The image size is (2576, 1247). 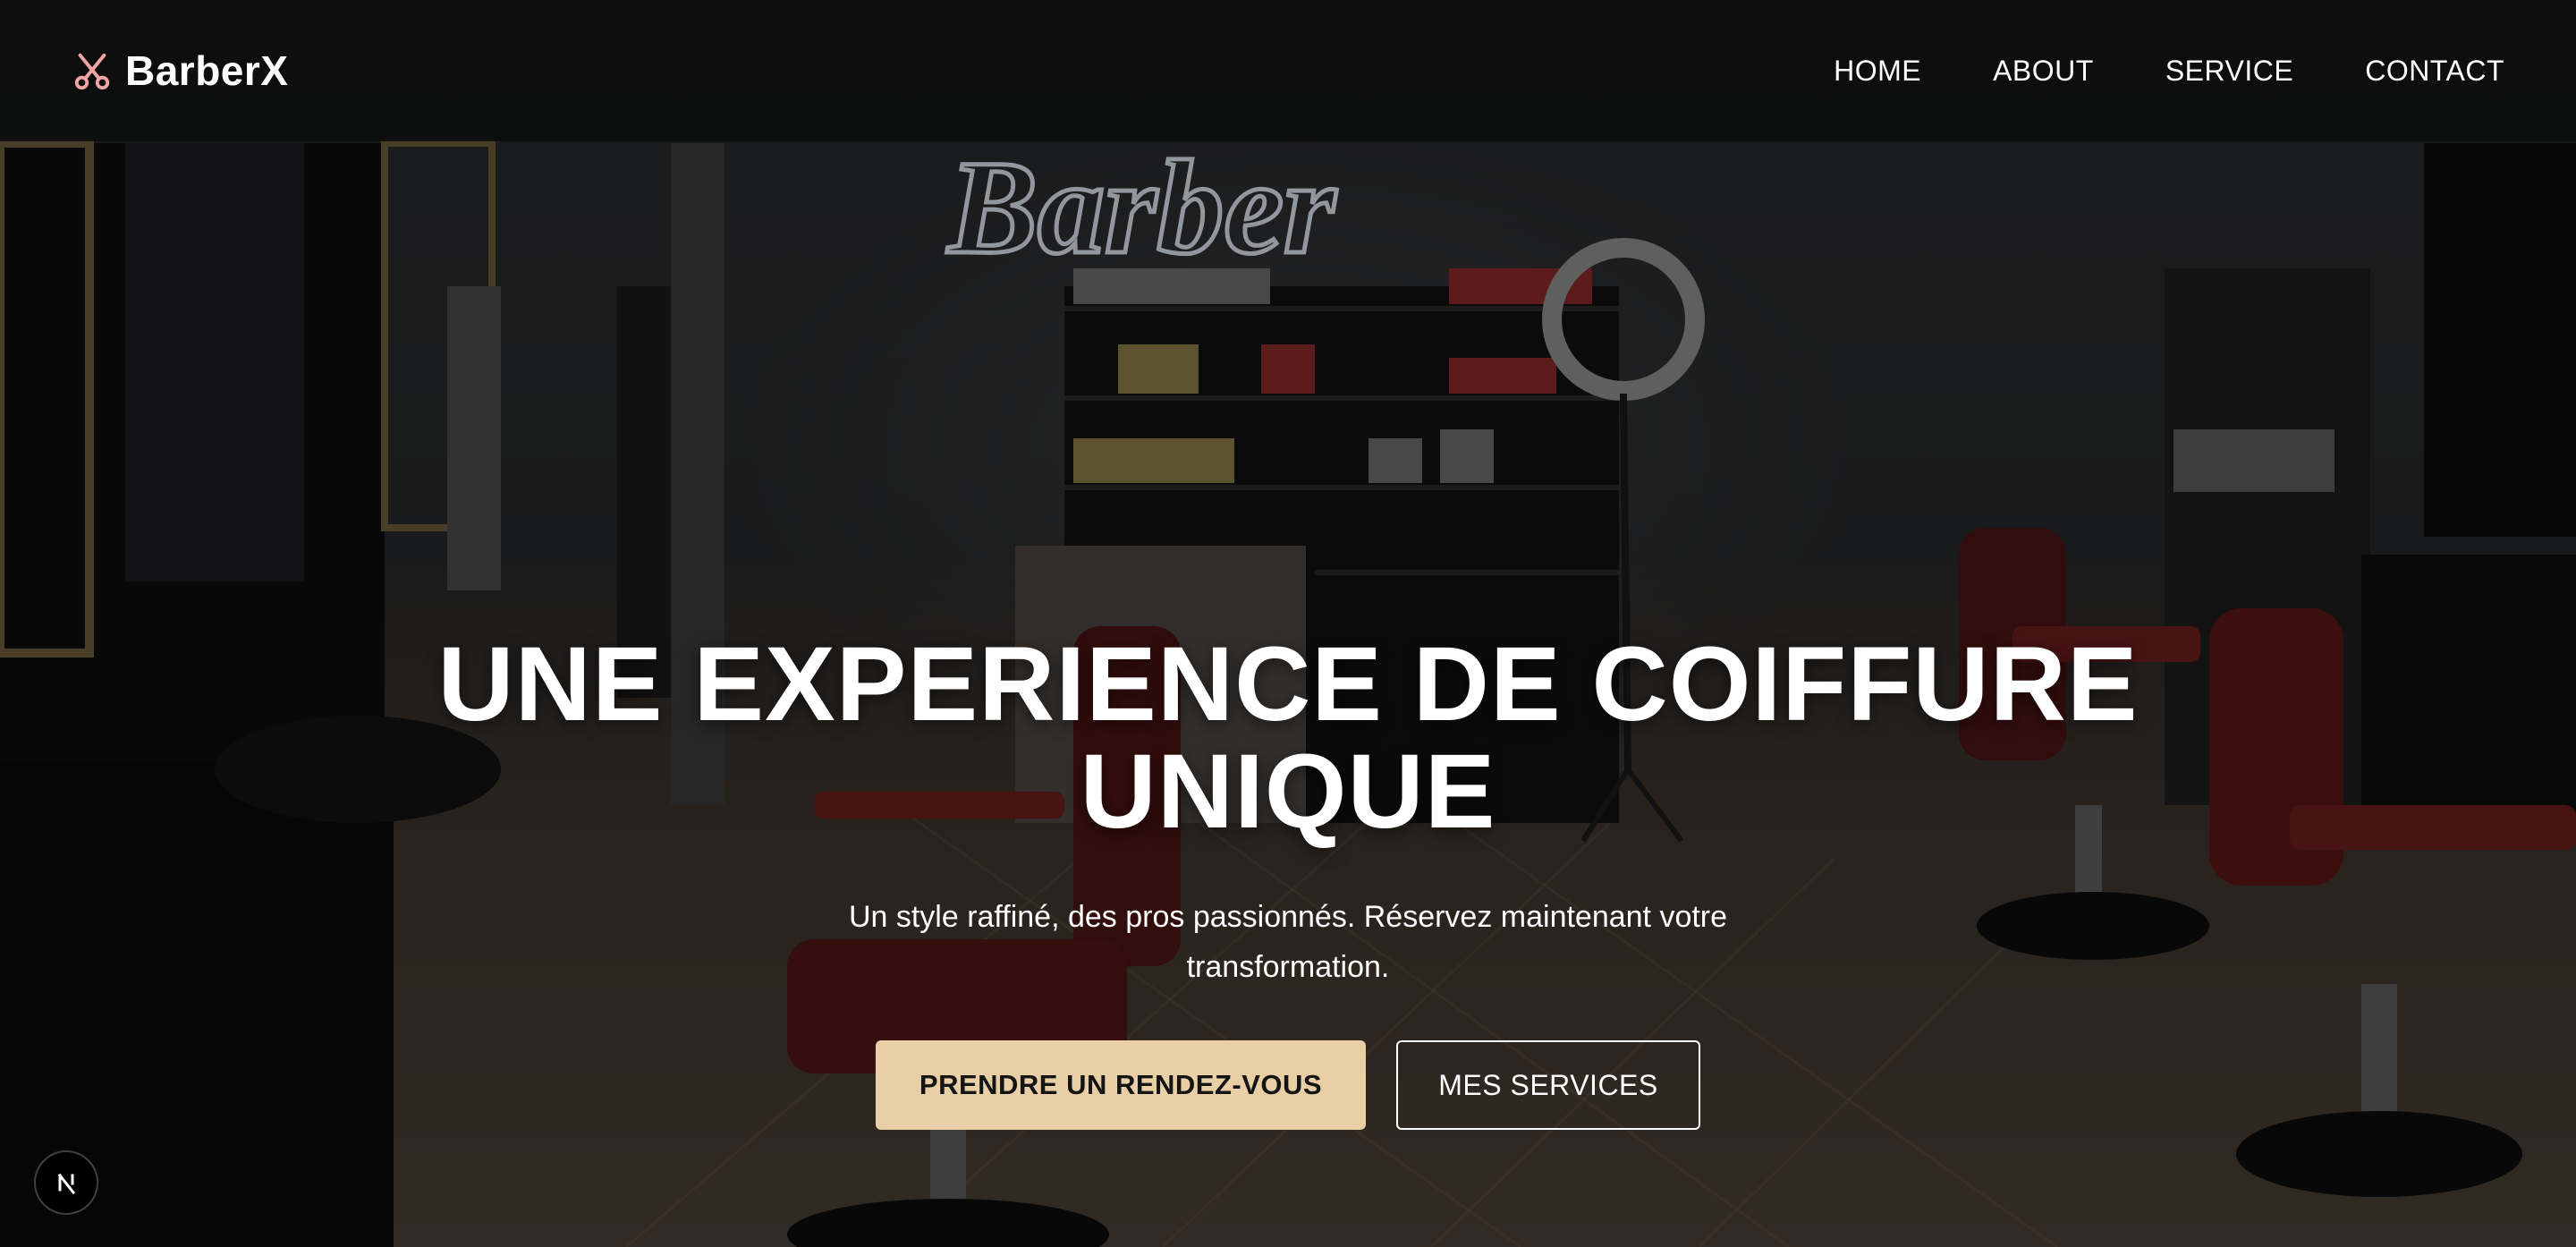 I want to click on my-services-button: MES SERVICES, so click(x=1548, y=1085).